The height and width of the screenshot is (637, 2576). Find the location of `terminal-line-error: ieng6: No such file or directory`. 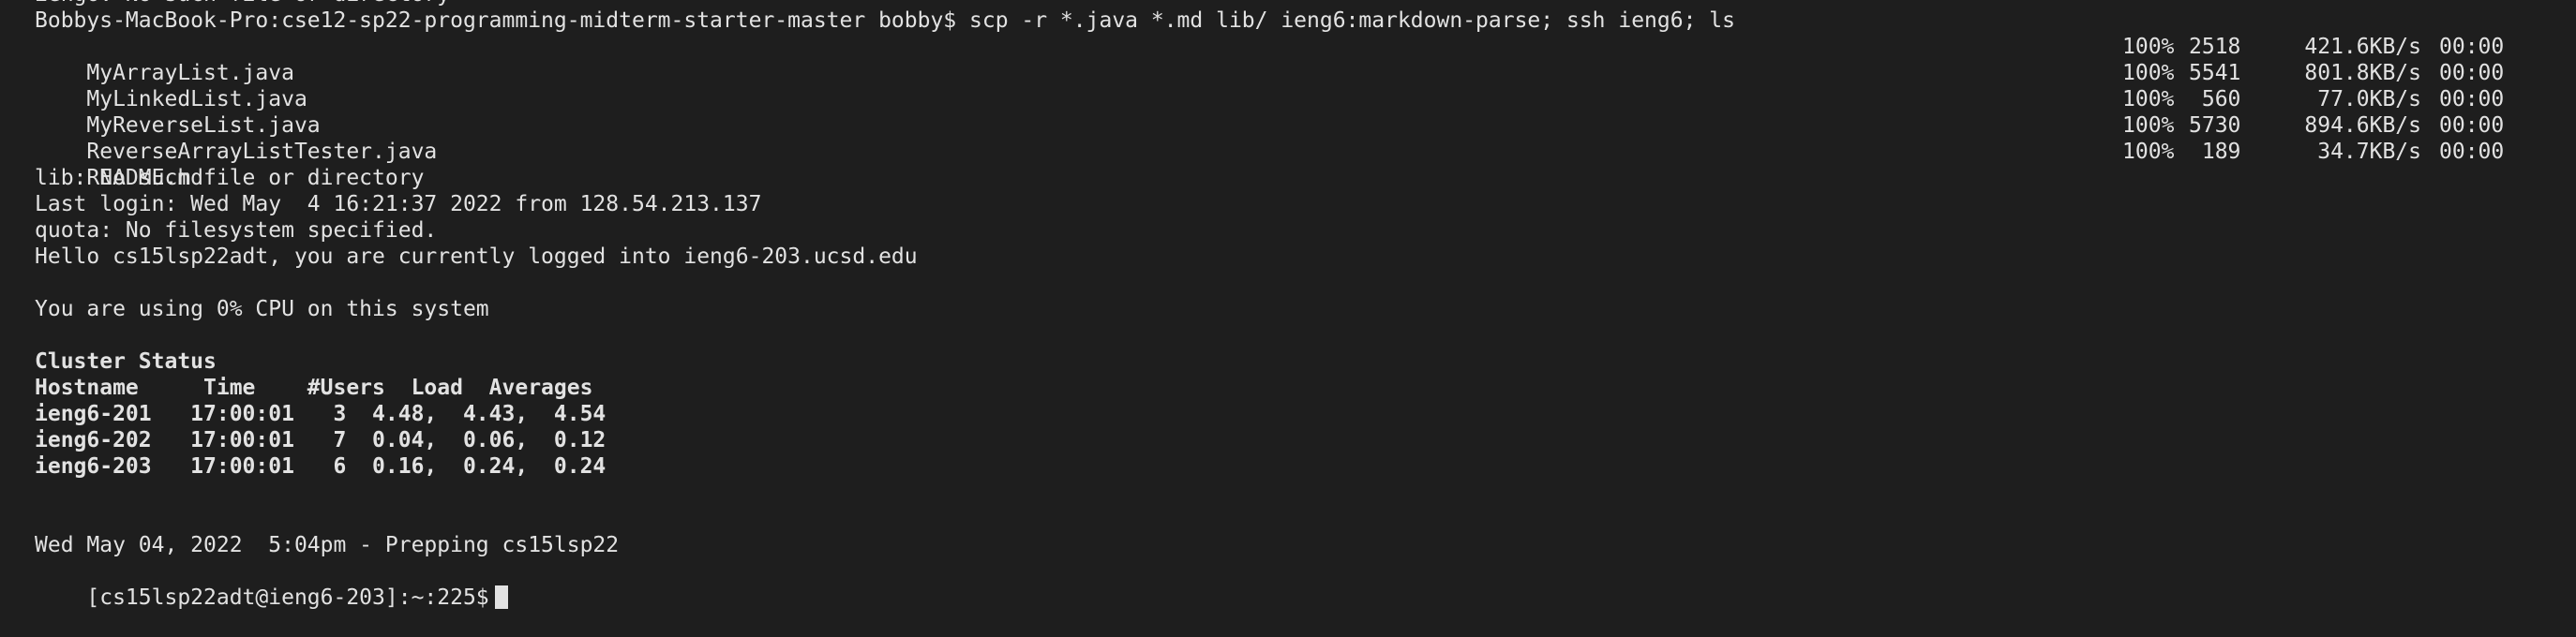

terminal-line-error: ieng6: No such file or directory is located at coordinates (1296, 4).